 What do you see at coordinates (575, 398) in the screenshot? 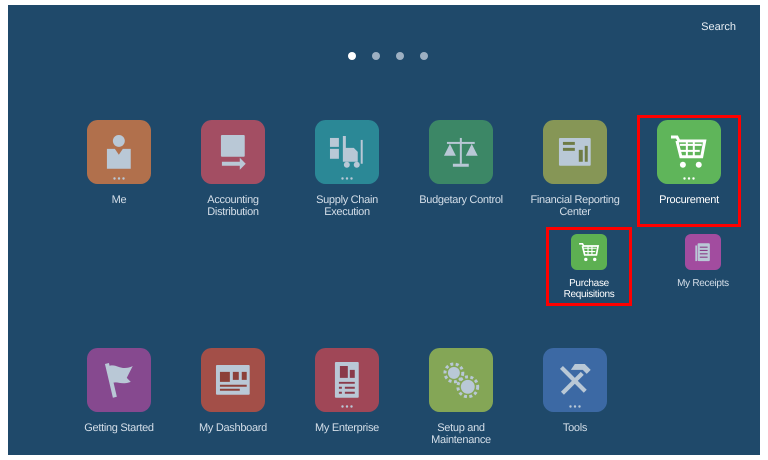
I see `app-tile: Tools` at bounding box center [575, 398].